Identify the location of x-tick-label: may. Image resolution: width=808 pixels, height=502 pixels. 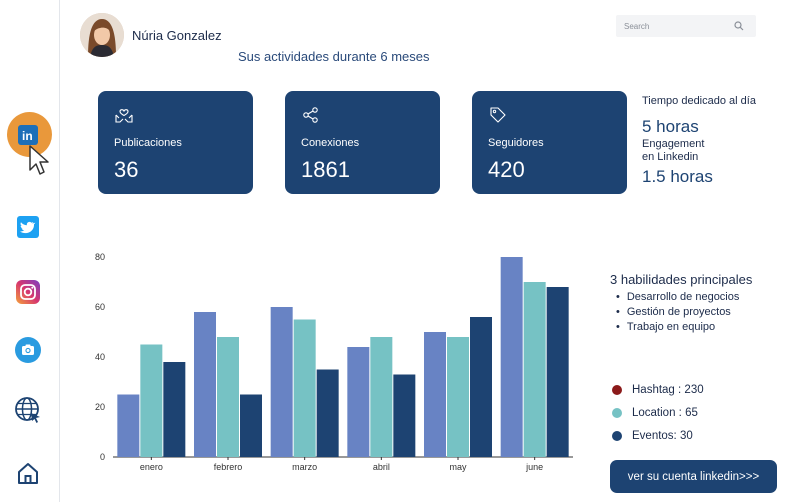
(458, 467).